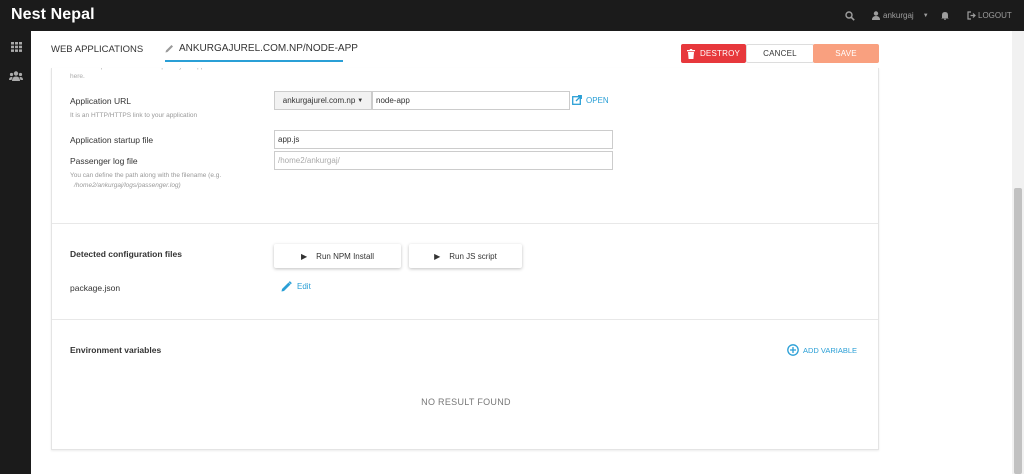 Image resolution: width=1024 pixels, height=474 pixels. I want to click on brand-logo: Nest Nepal, so click(53, 15).